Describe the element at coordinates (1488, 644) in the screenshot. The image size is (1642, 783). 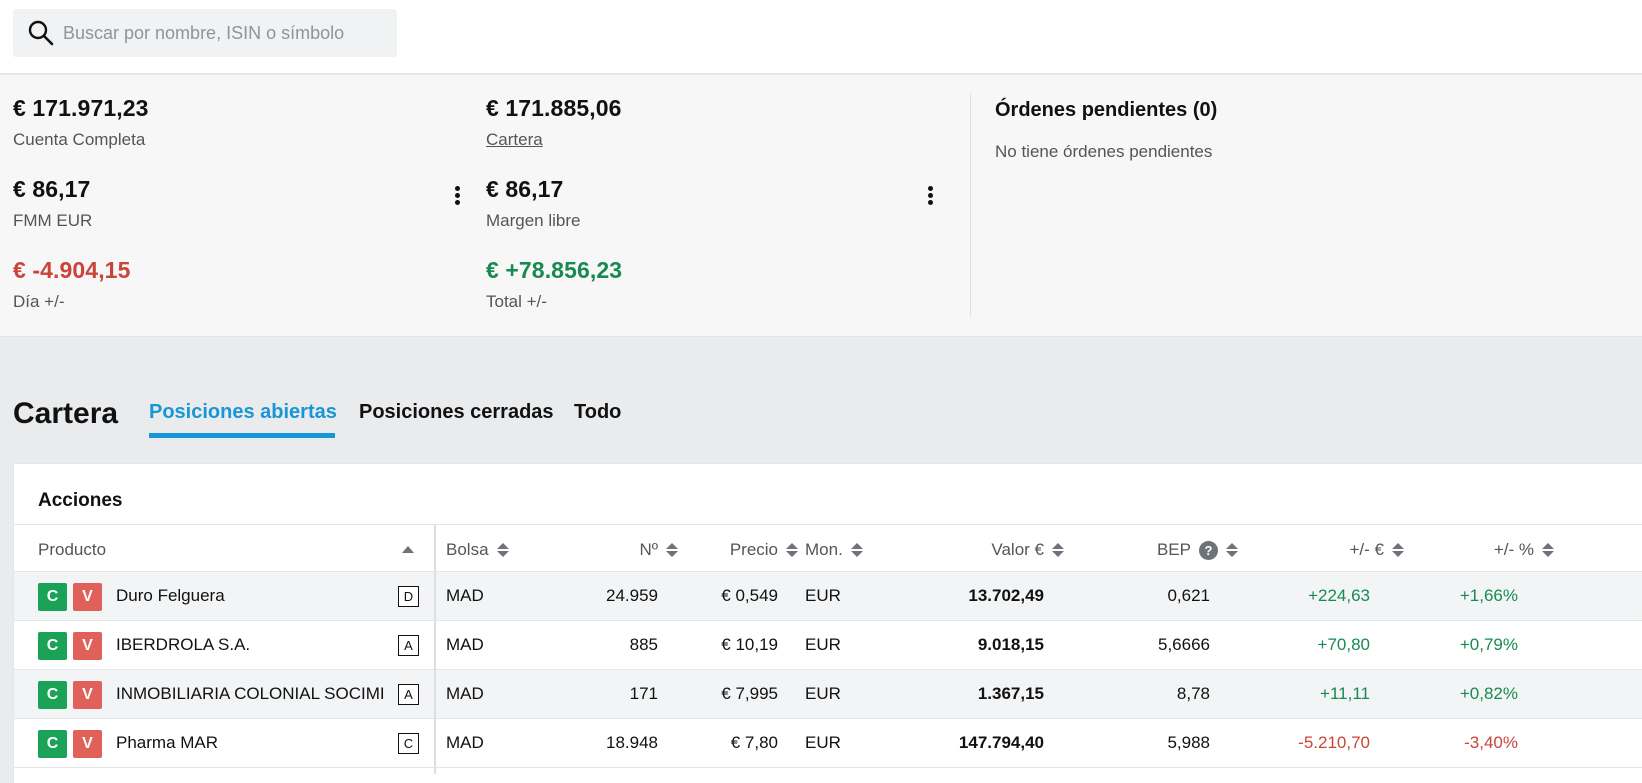
I see `pl-pct-cell: +0,79%` at that location.